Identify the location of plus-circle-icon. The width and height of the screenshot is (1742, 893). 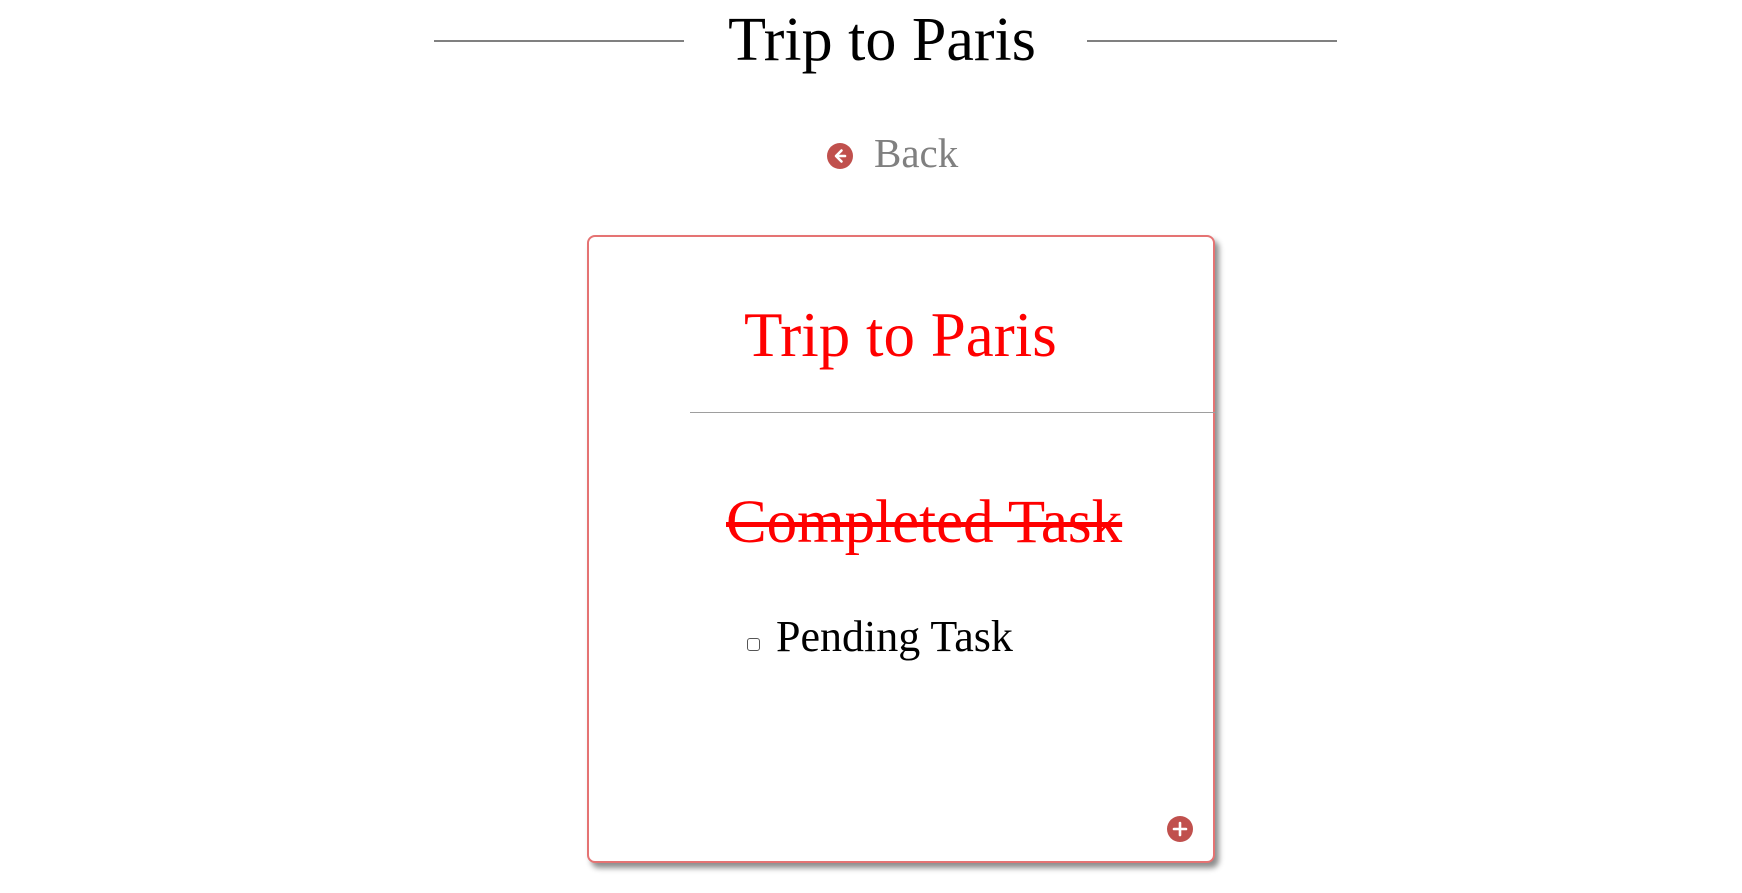
(1180, 829).